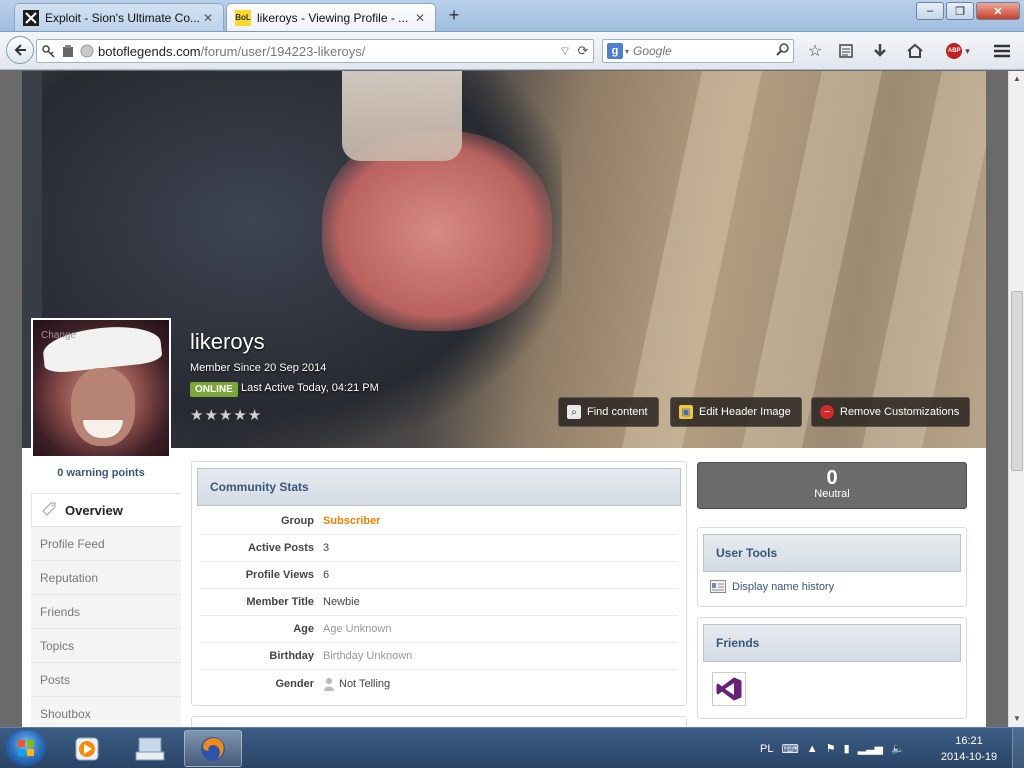 This screenshot has width=1024, height=768. Describe the element at coordinates (789, 749) in the screenshot. I see `keyboard-layout-icon: ⌨` at that location.